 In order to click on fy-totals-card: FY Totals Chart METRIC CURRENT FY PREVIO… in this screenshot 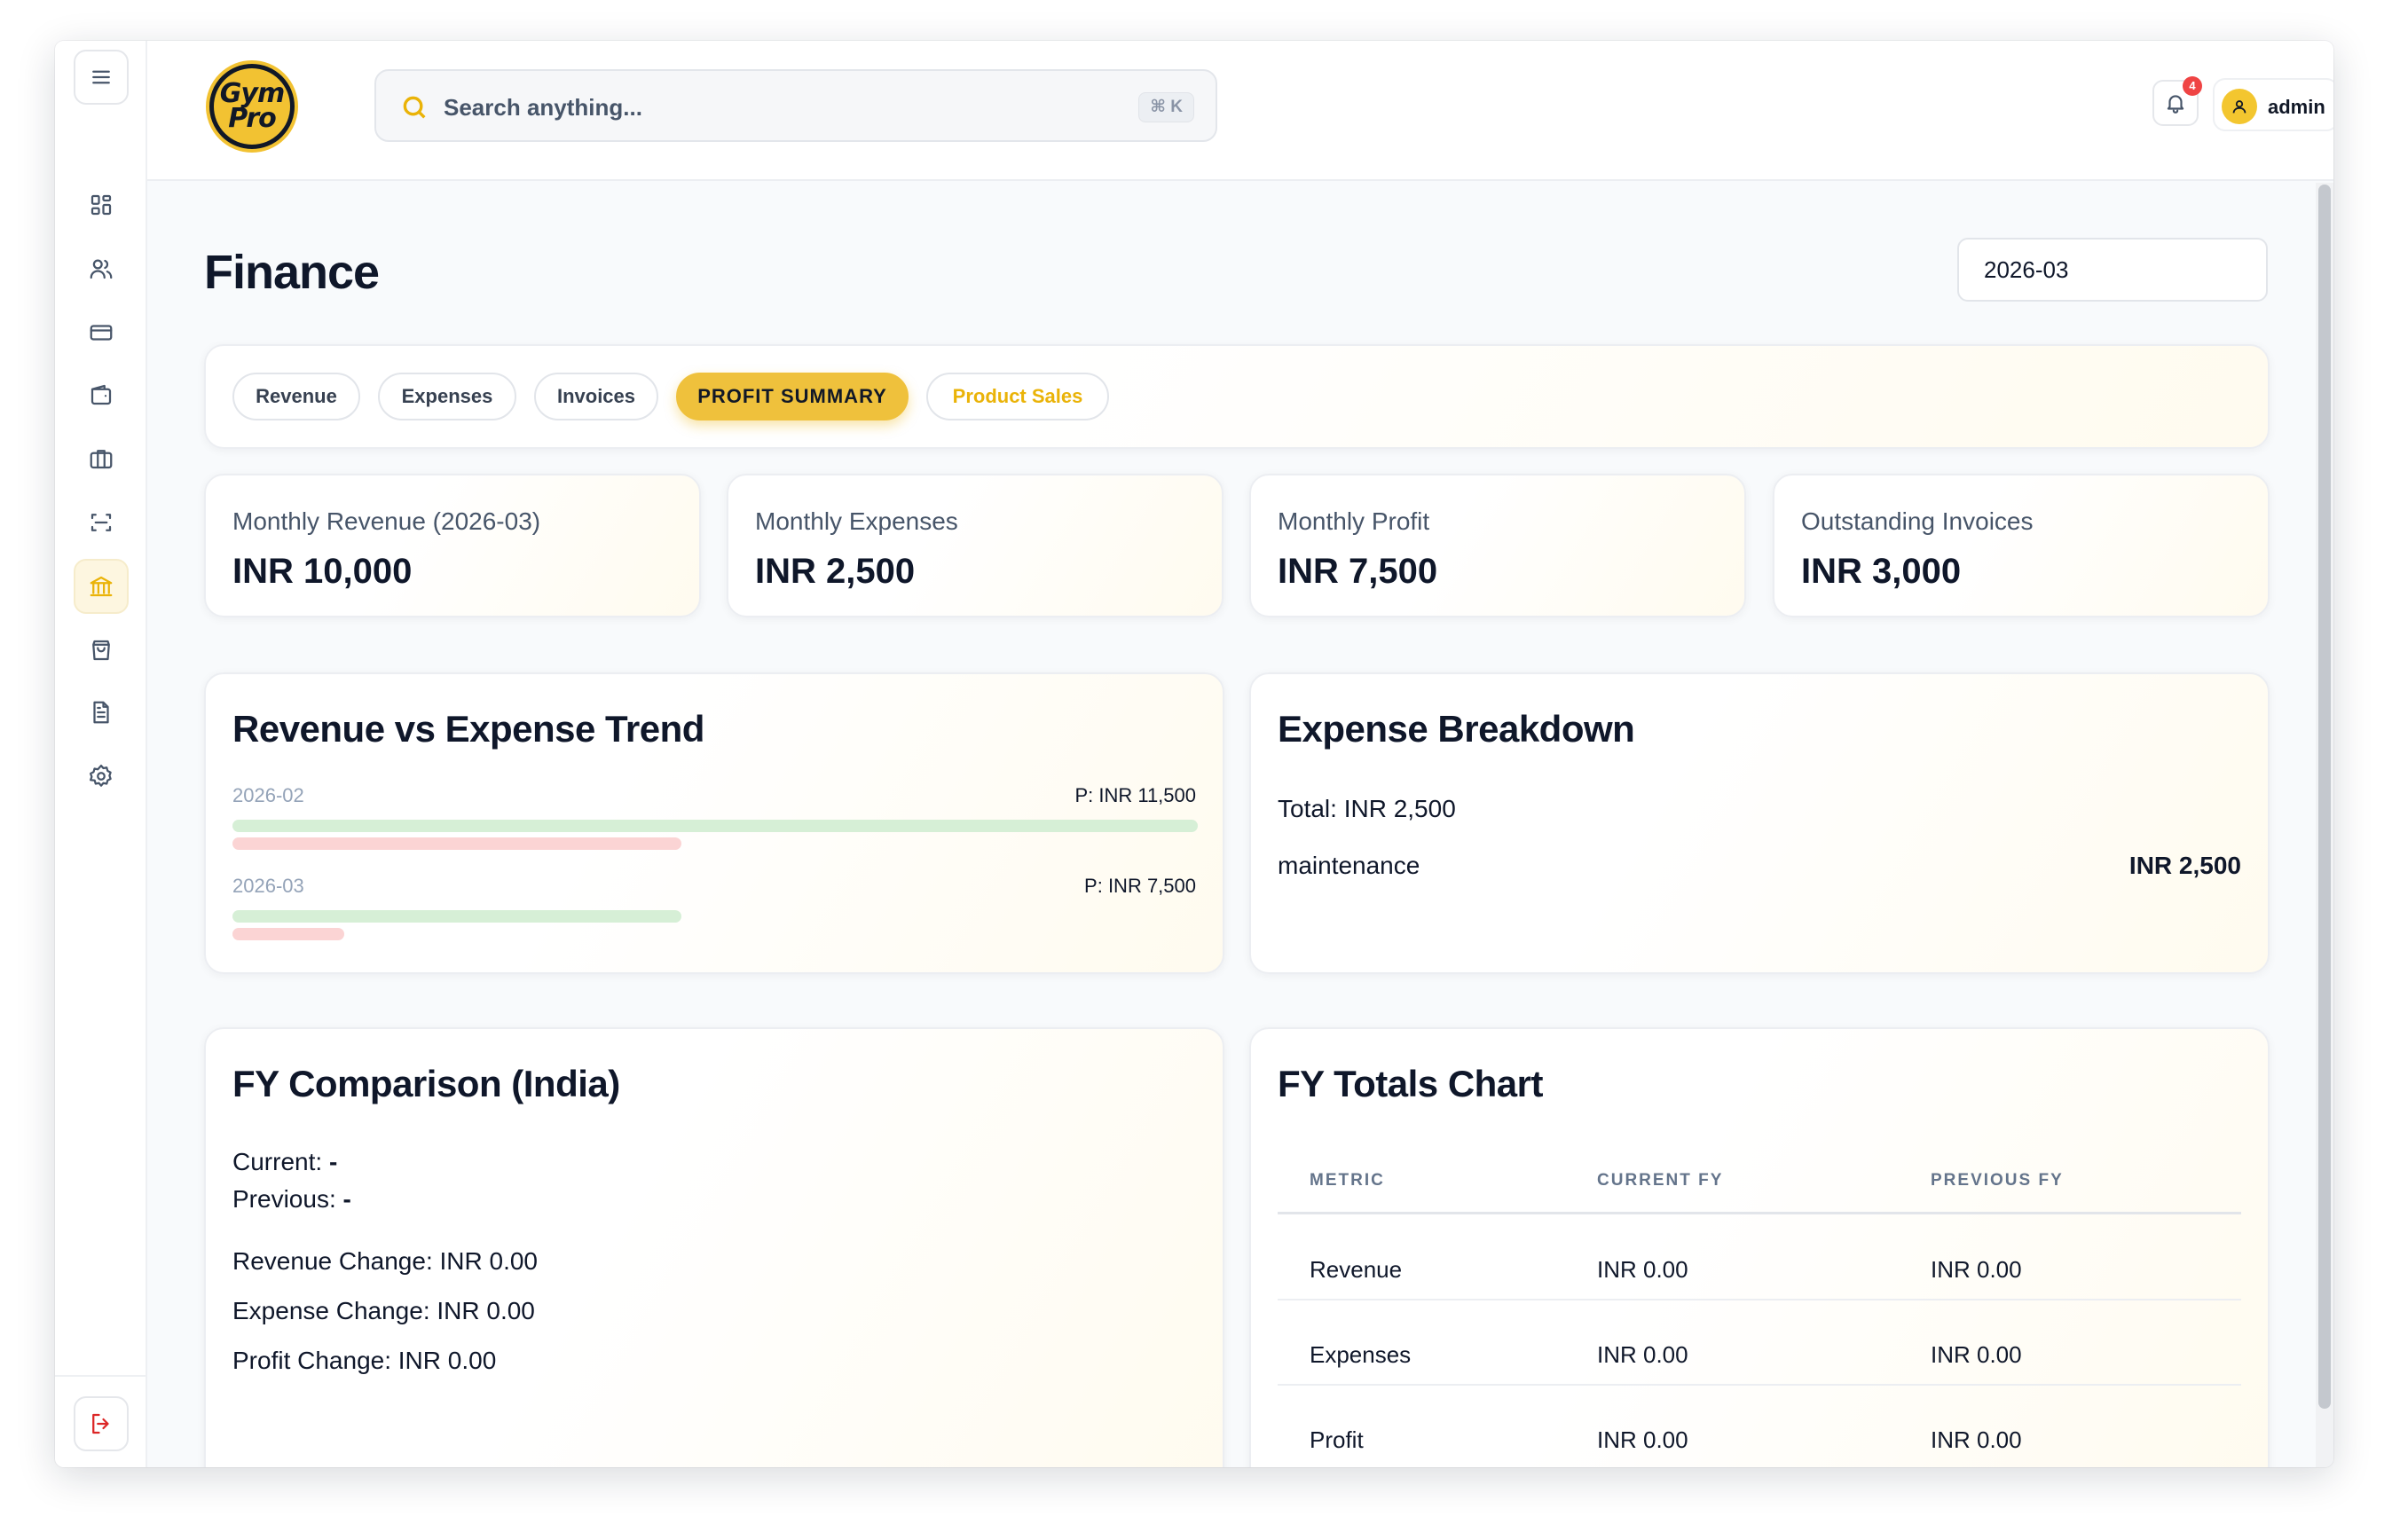, I will do `click(1759, 1247)`.